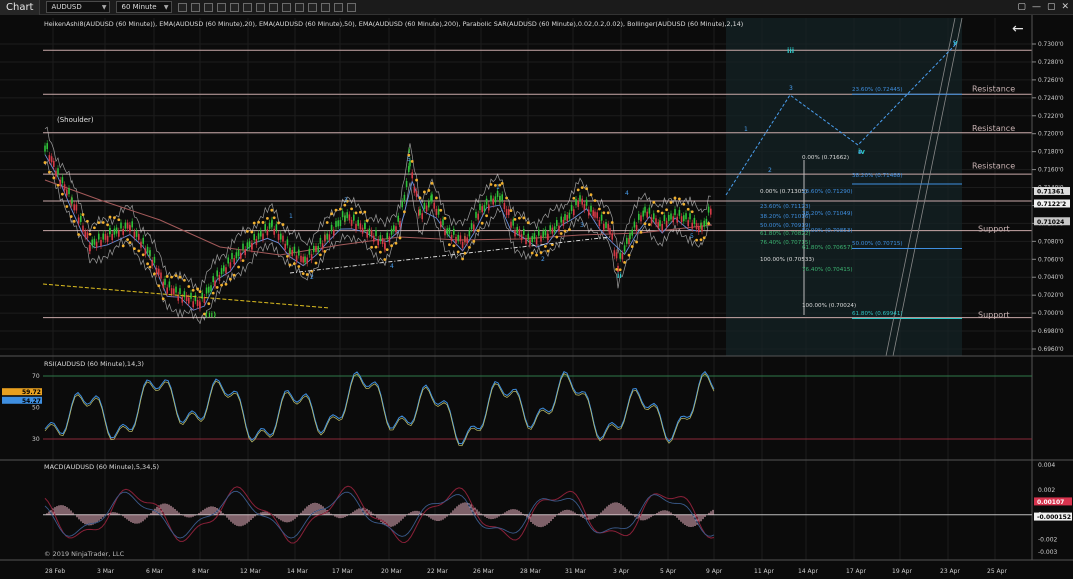 The width and height of the screenshot is (1073, 579). I want to click on strategies-icon, so click(326, 7).